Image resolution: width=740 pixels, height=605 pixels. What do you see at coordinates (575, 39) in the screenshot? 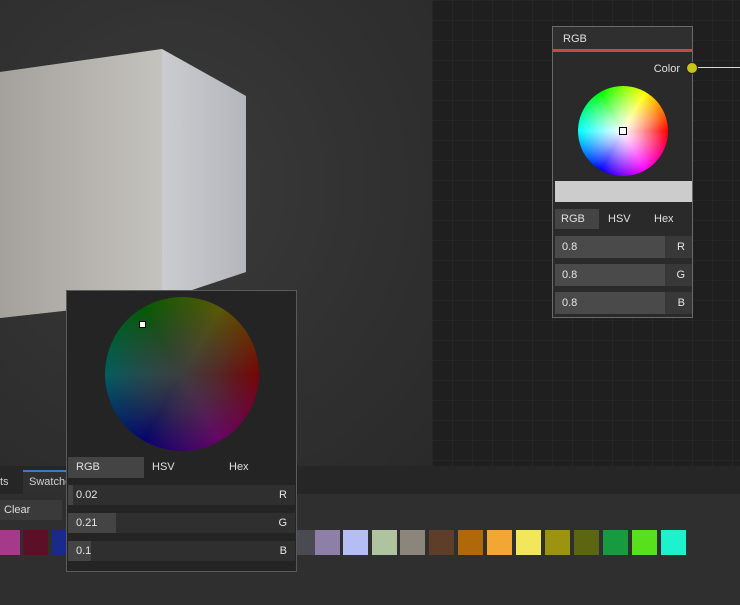
I see `rgb-node-title: RGB` at bounding box center [575, 39].